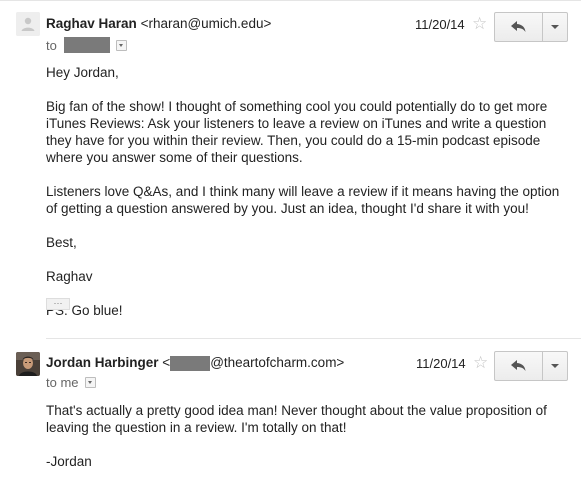 This screenshot has height=487, width=581. What do you see at coordinates (69, 276) in the screenshot?
I see `body-paragraph: Raghav` at bounding box center [69, 276].